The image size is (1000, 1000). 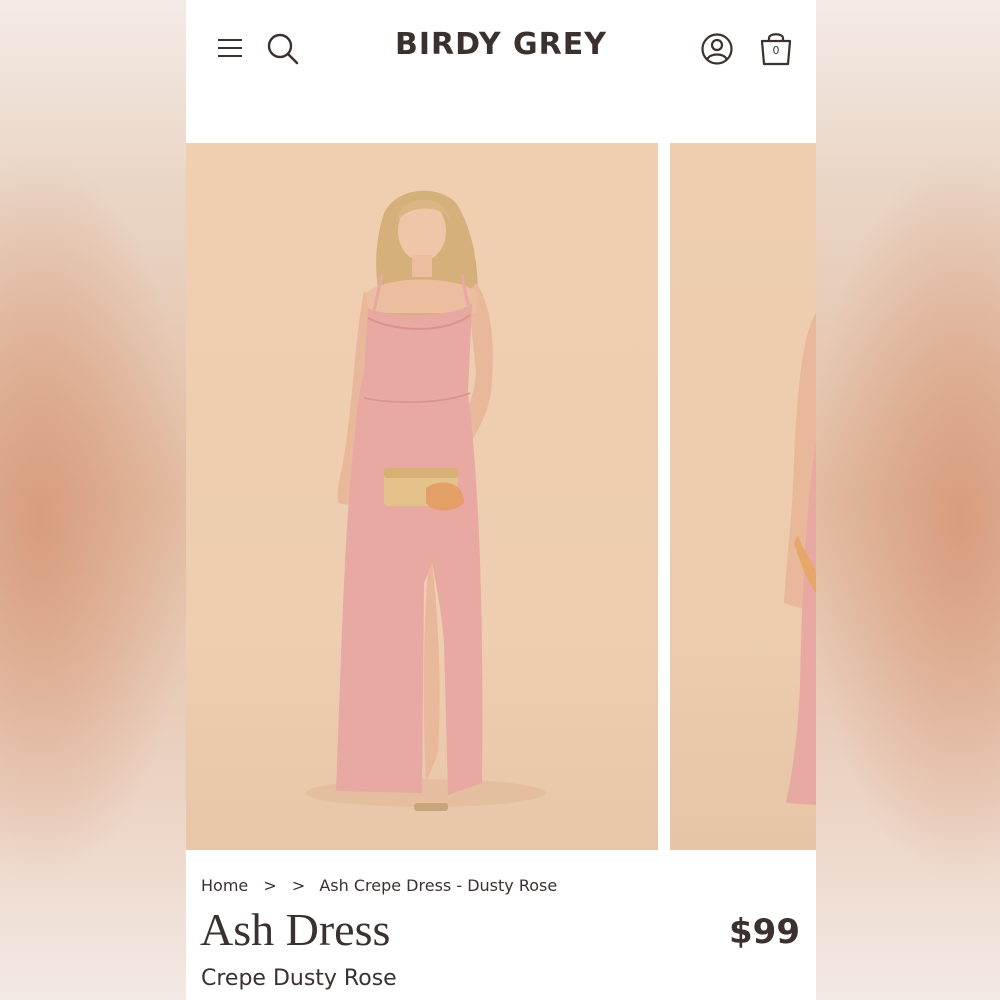 I want to click on search-icon, so click(x=283, y=49).